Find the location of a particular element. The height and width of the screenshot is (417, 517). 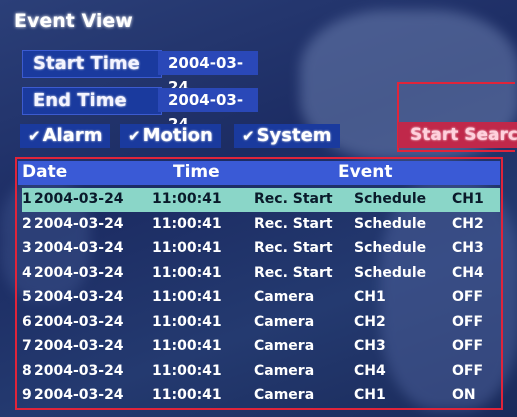

motion-filter-label: Motion is located at coordinates (177, 135).